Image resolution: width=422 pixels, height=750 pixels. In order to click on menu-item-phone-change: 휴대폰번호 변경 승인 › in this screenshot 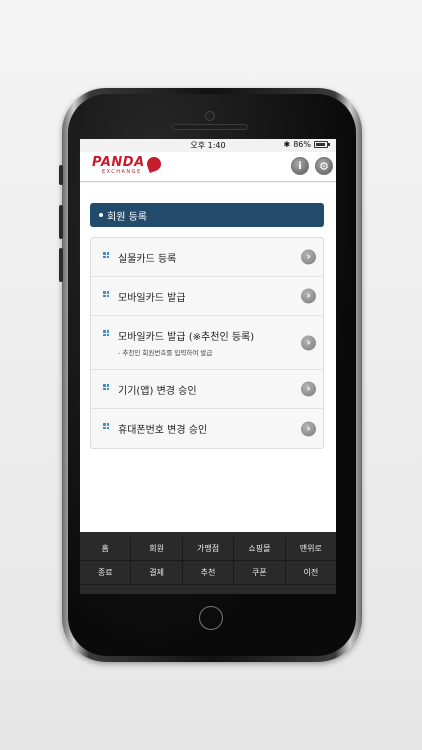, I will do `click(207, 428)`.